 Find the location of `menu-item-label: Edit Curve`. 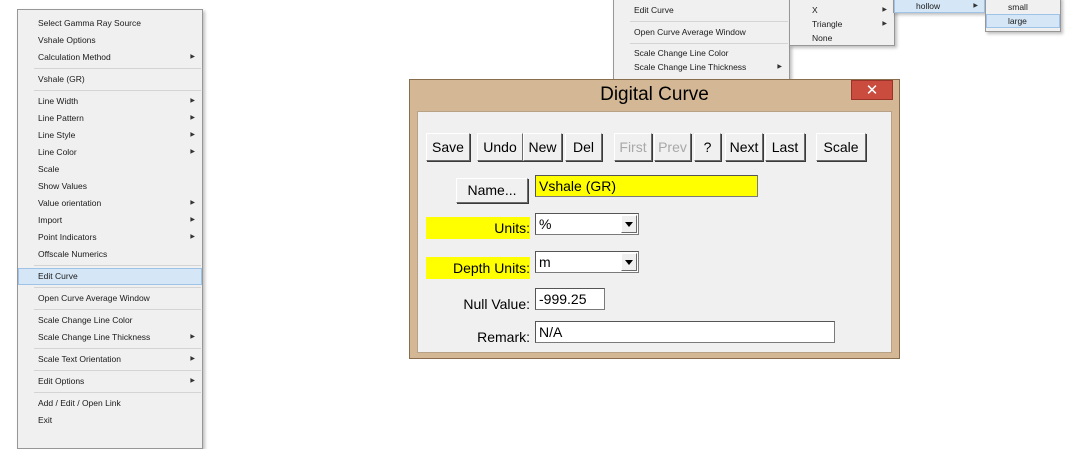

menu-item-label: Edit Curve is located at coordinates (58, 276).